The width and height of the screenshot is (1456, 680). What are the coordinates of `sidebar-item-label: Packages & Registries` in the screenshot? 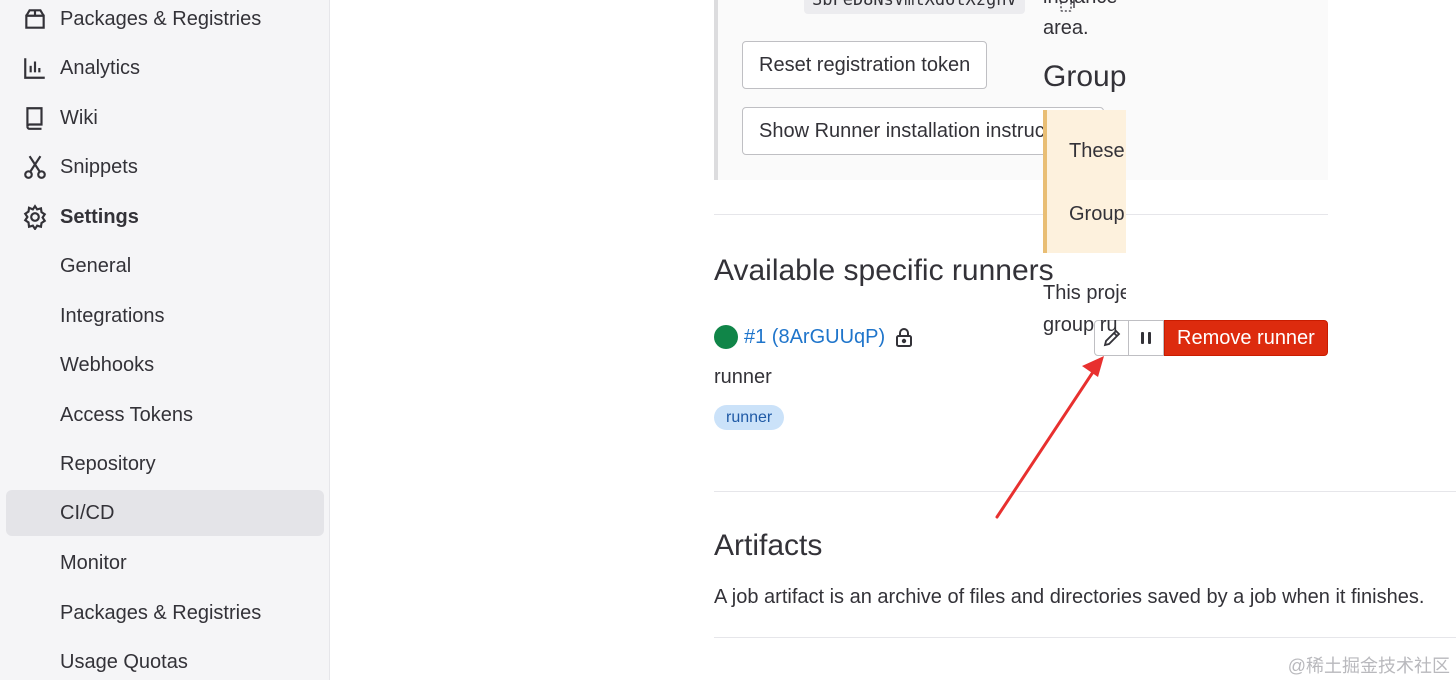 It's located at (161, 18).